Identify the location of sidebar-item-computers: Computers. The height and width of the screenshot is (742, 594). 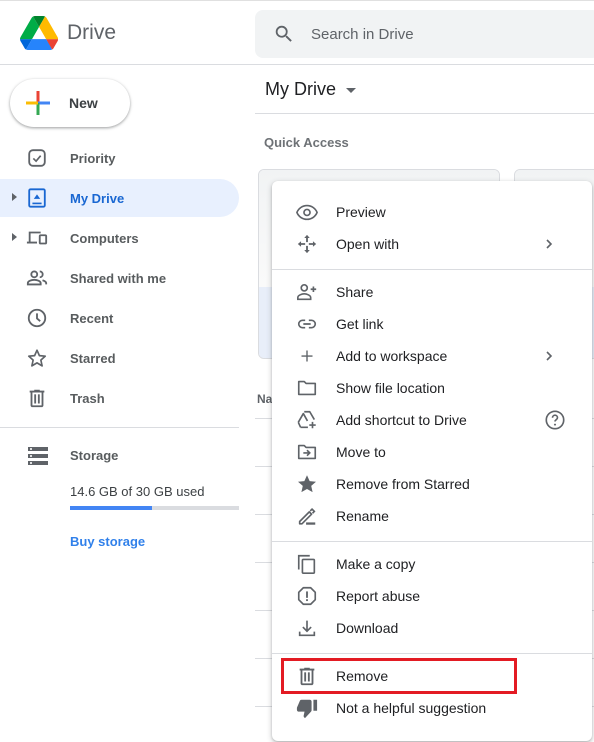
(119, 238).